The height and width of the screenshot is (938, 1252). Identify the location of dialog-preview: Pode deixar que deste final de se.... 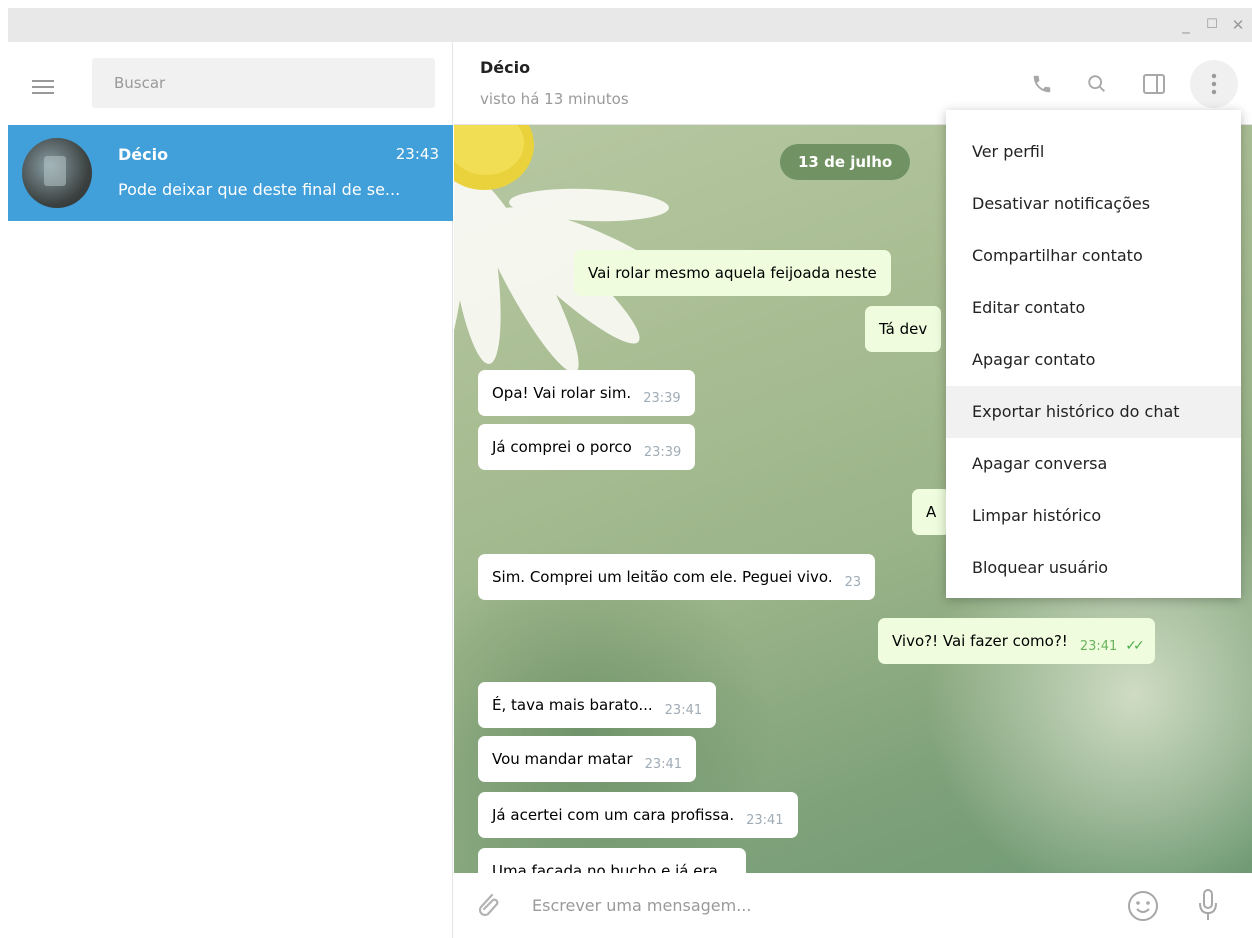
(259, 189).